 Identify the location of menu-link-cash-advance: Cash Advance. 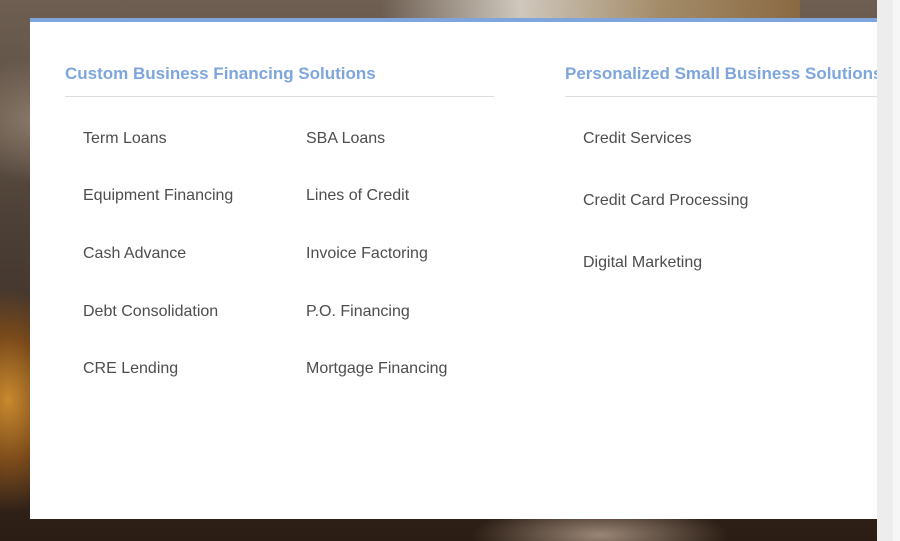
(134, 254).